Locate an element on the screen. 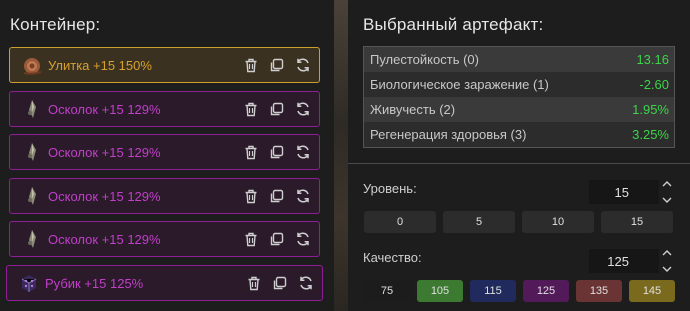 This screenshot has width=690, height=311. artifact-title: Выбранный артефакт: is located at coordinates (453, 24).